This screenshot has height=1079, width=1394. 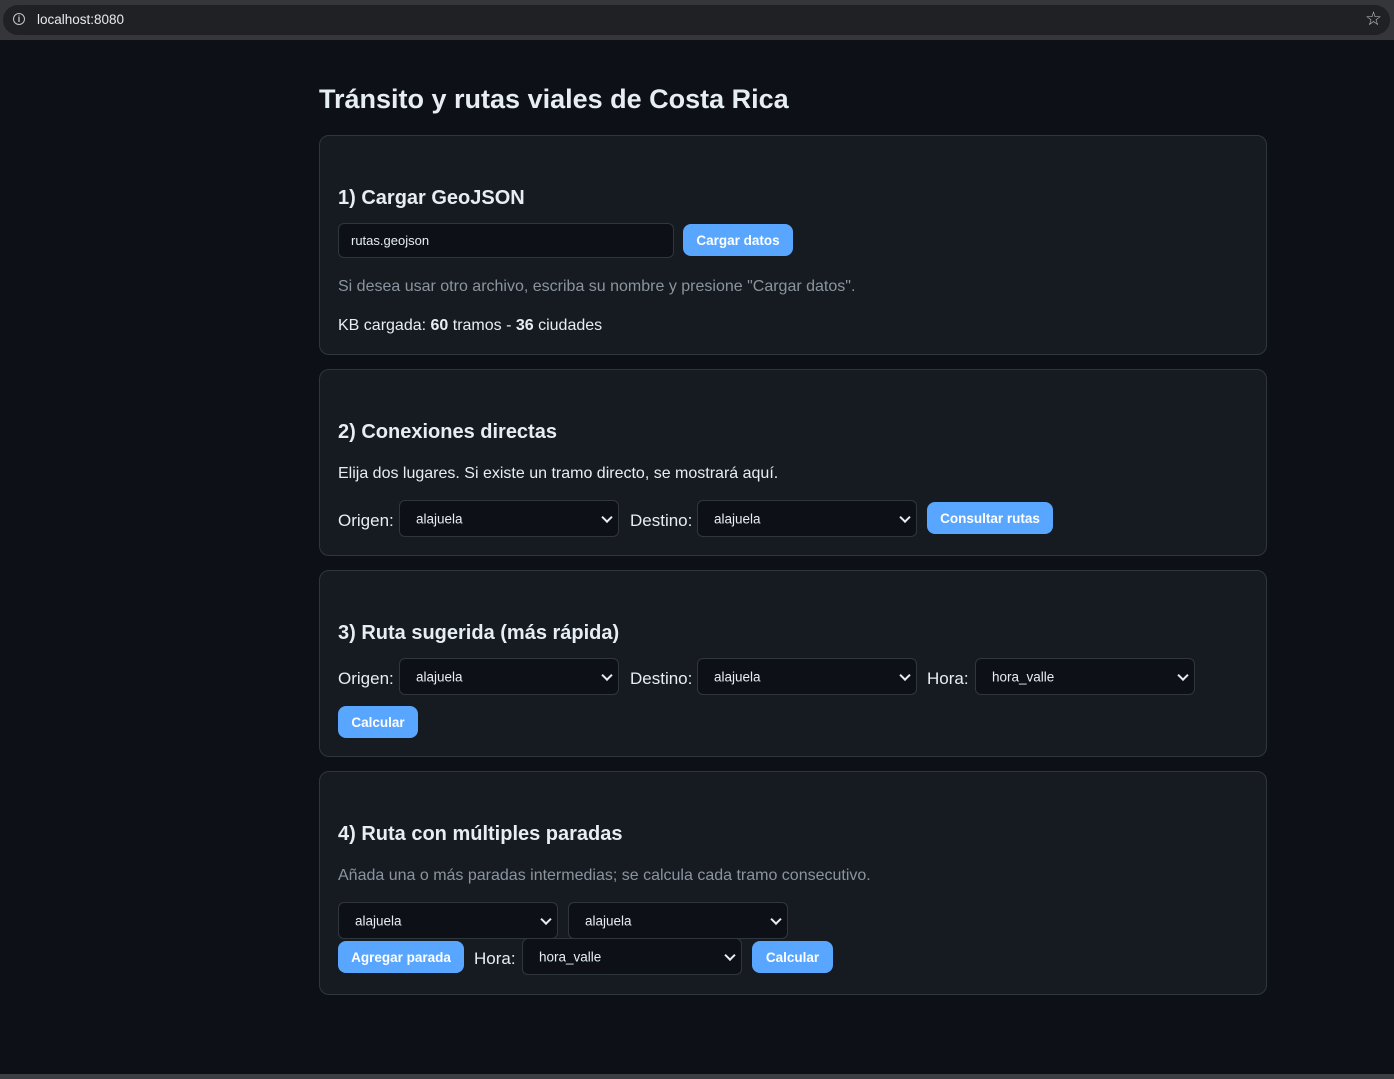 What do you see at coordinates (80, 19) in the screenshot?
I see `url-text: localhost:8080` at bounding box center [80, 19].